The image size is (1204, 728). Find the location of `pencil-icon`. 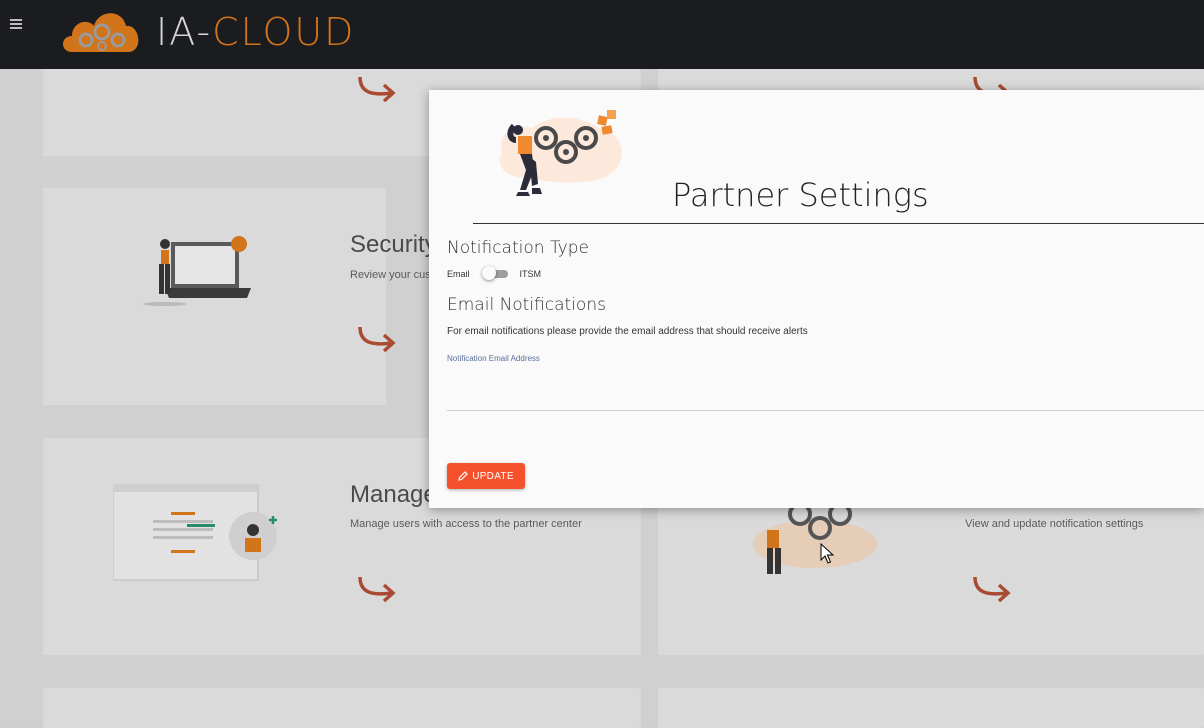

pencil-icon is located at coordinates (463, 476).